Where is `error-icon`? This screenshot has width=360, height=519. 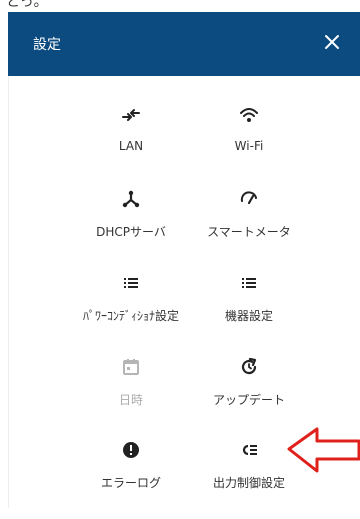 error-icon is located at coordinates (131, 450).